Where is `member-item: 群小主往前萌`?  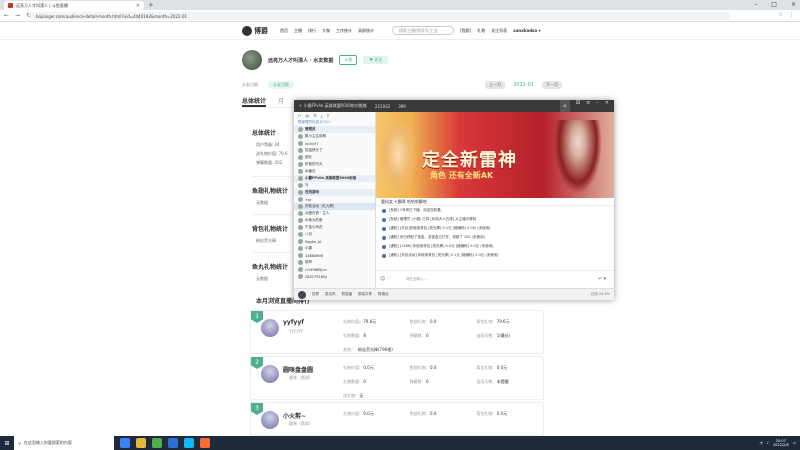 member-item: 群小主往前萌 is located at coordinates (334, 136).